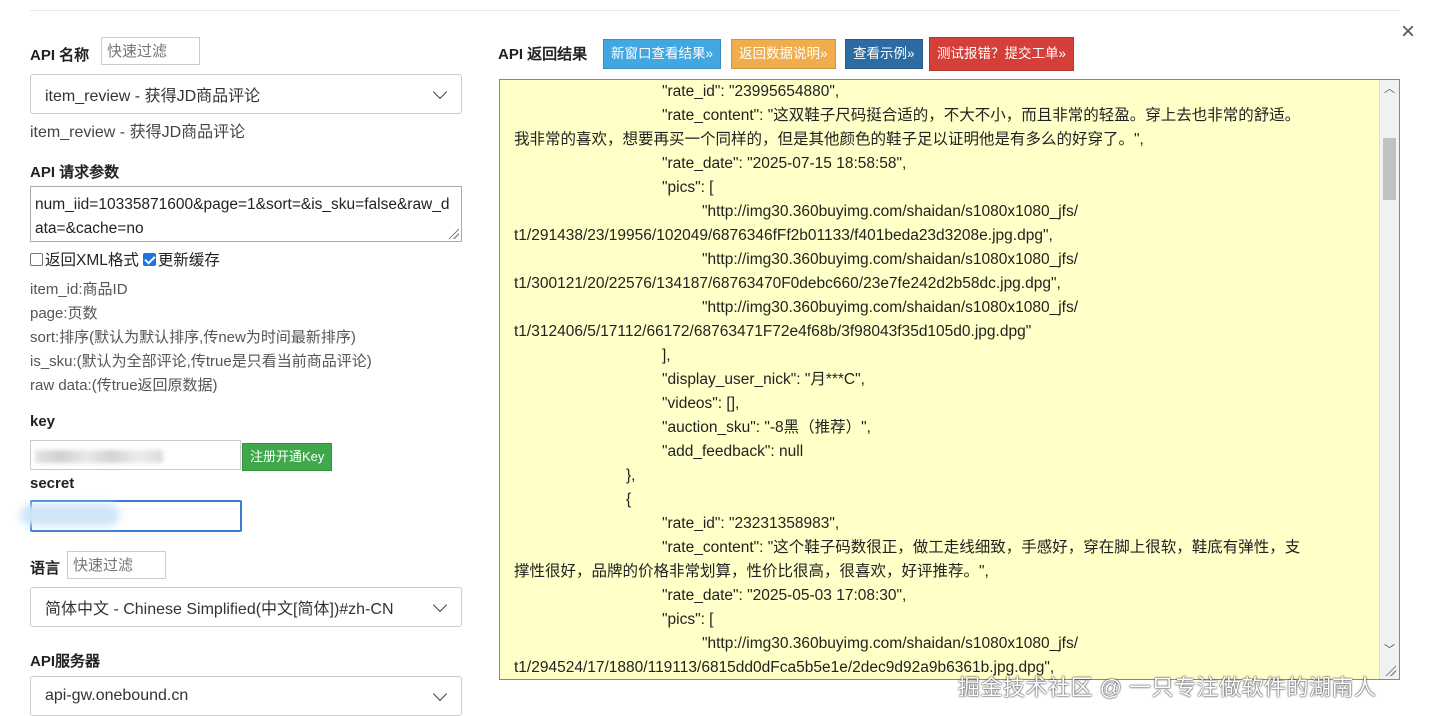  What do you see at coordinates (75, 172) in the screenshot?
I see `params-label: API 请求参数` at bounding box center [75, 172].